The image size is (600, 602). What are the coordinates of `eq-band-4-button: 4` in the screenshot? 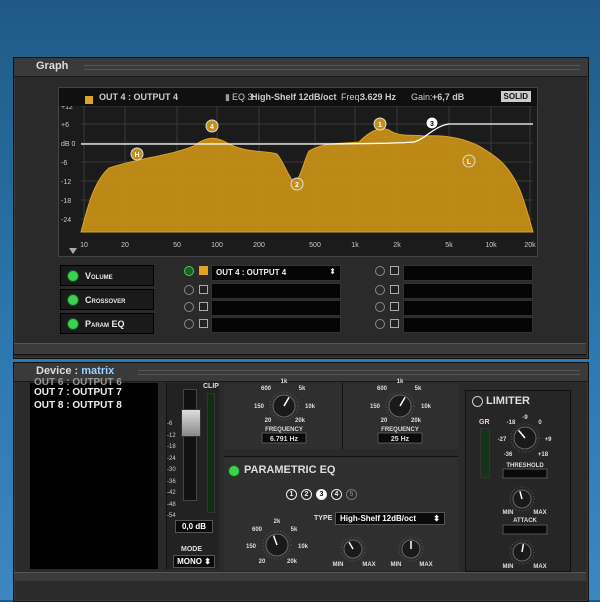 It's located at (336, 494).